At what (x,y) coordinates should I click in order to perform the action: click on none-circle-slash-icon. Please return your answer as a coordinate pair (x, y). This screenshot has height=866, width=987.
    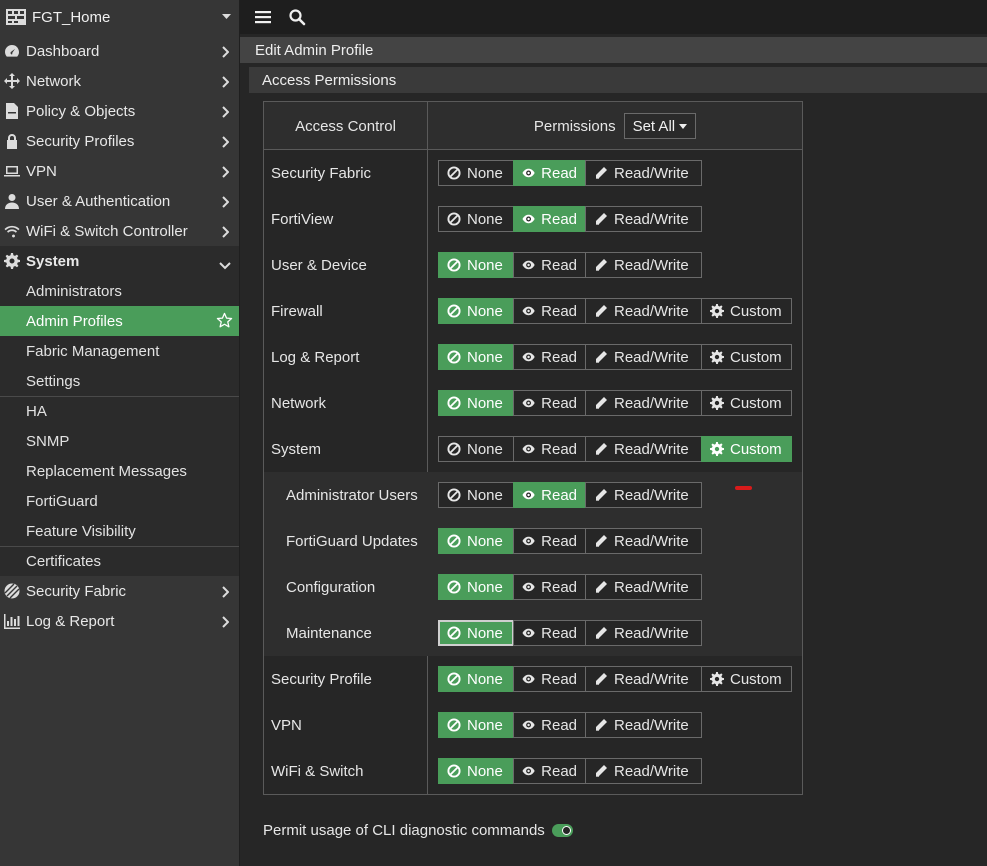
    Looking at the image, I should click on (454, 265).